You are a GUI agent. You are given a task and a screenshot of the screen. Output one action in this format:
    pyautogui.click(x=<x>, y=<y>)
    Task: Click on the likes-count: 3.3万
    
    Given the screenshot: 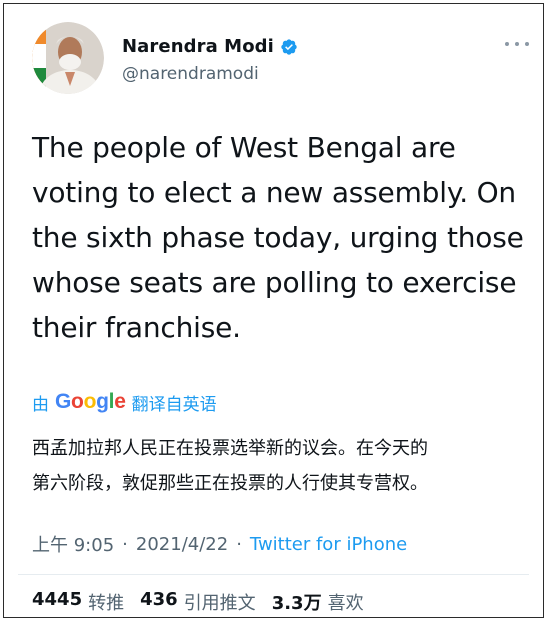 What is the action you would take?
    pyautogui.click(x=296, y=603)
    